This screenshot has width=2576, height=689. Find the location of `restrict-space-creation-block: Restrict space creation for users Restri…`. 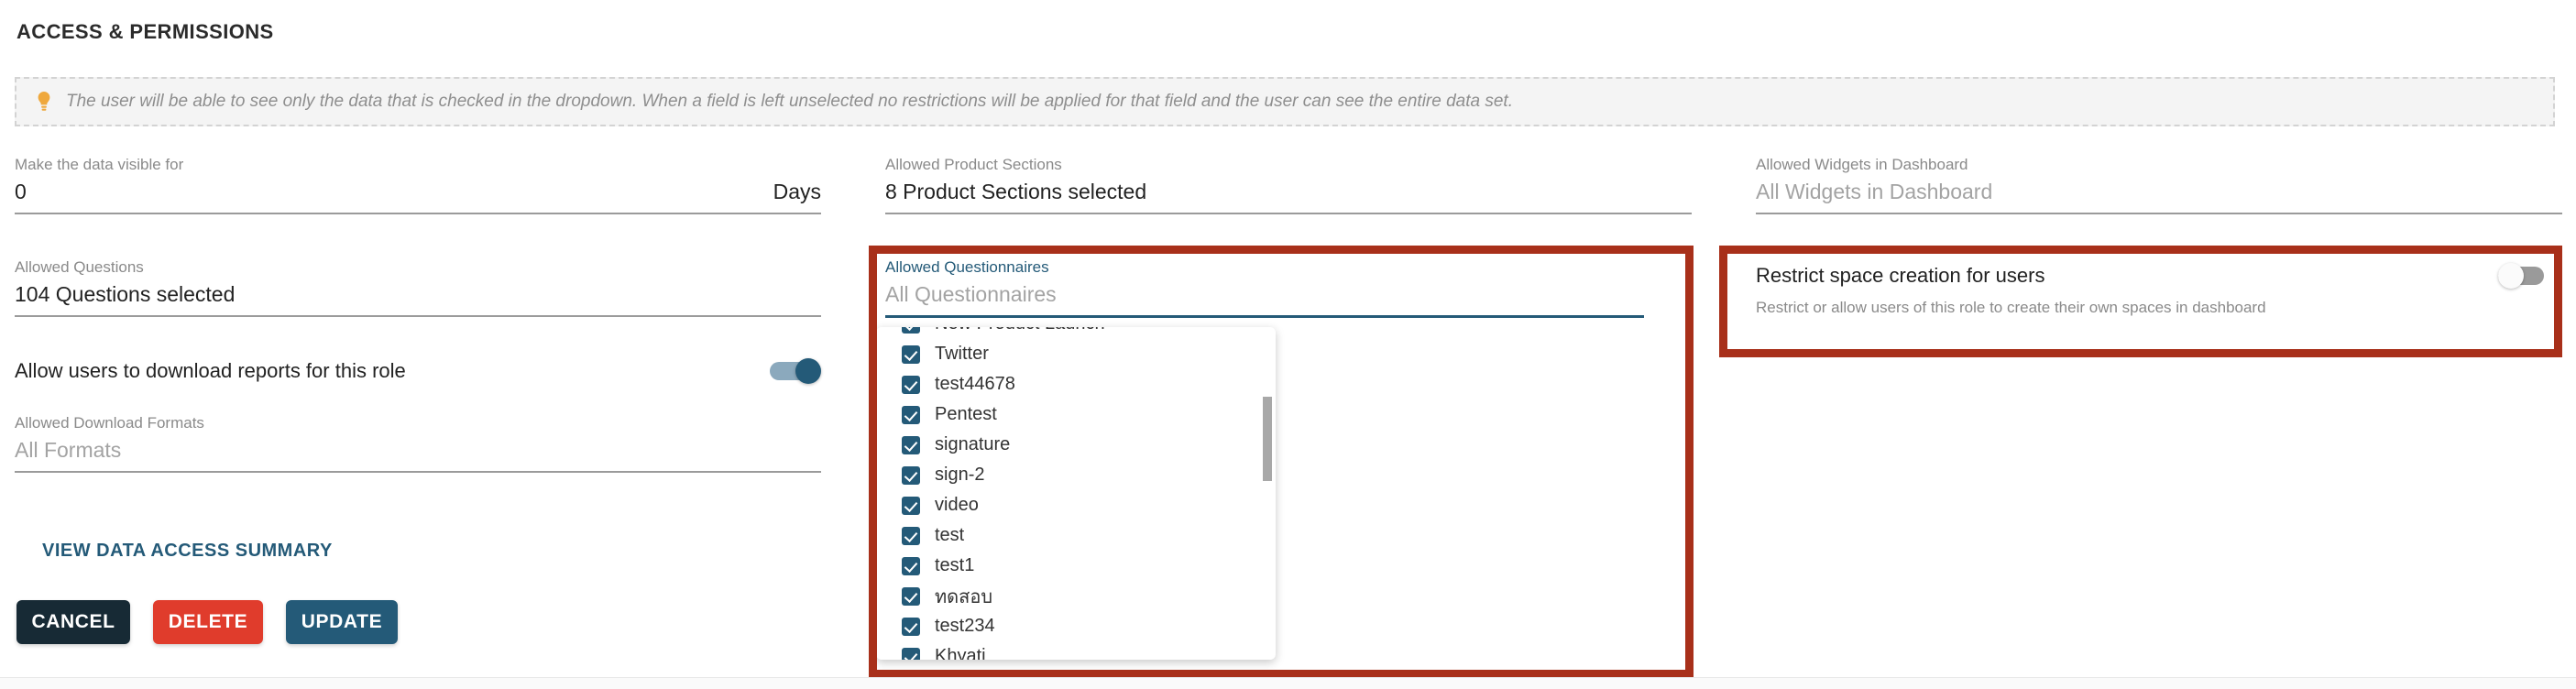

restrict-space-creation-block: Restrict space creation for users Restri… is located at coordinates (2152, 290).